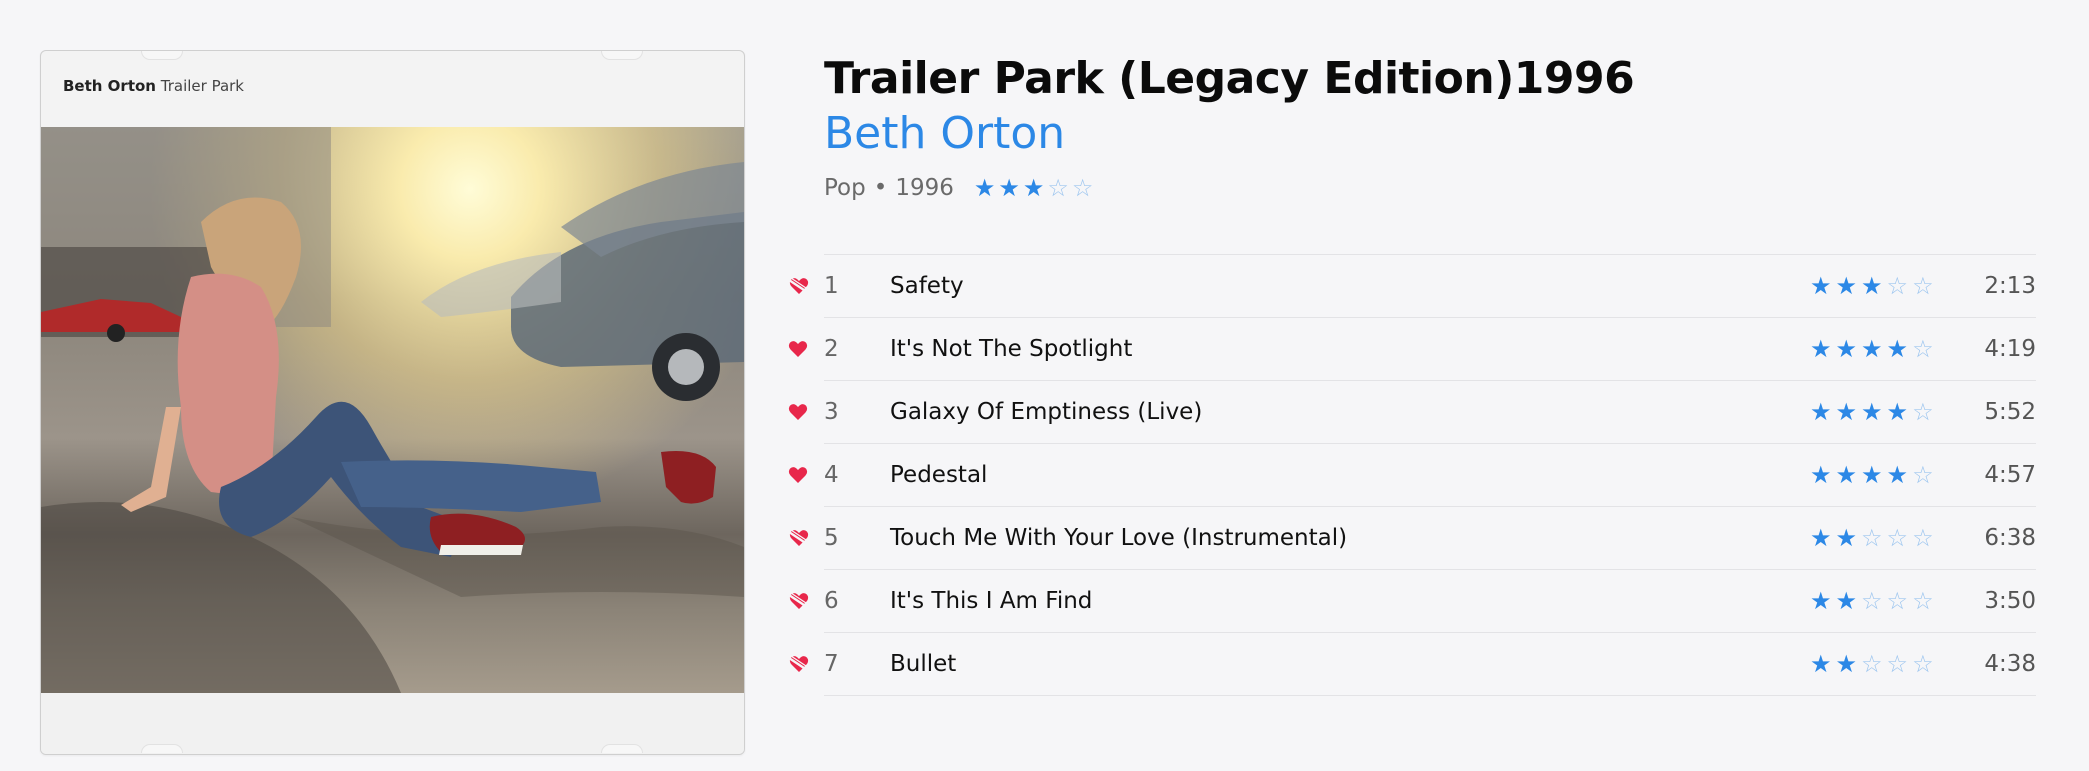  Describe the element at coordinates (924, 188) in the screenshot. I see `year-label: 1996` at that location.